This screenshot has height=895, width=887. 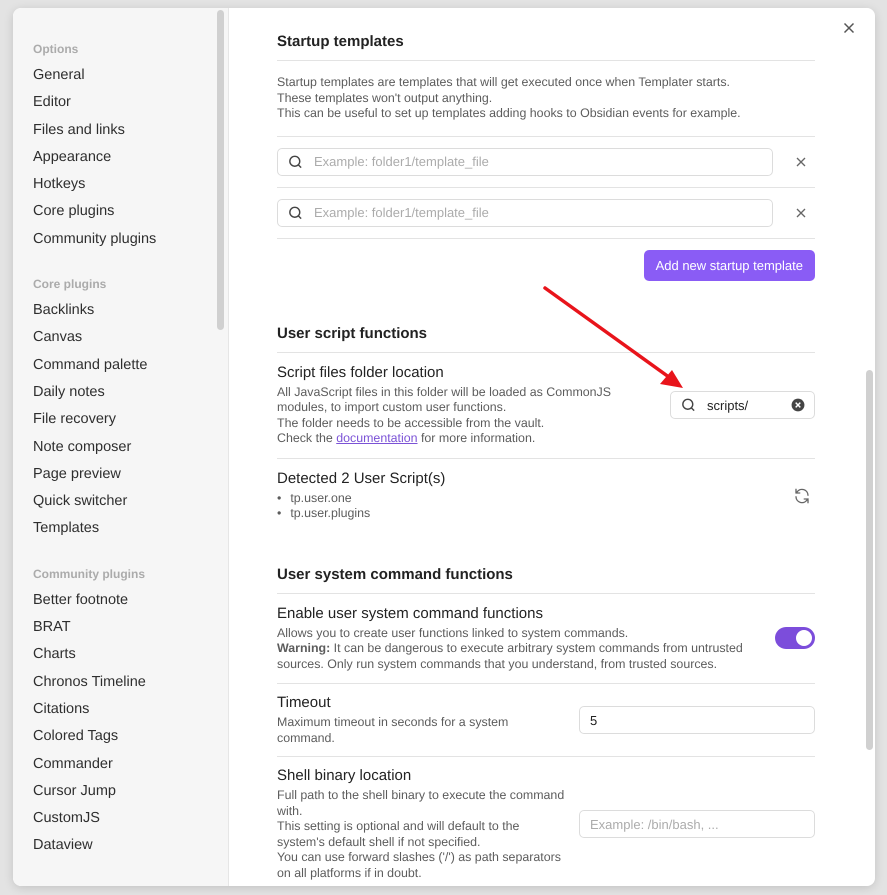 I want to click on text-input-field: 5, so click(x=697, y=720).